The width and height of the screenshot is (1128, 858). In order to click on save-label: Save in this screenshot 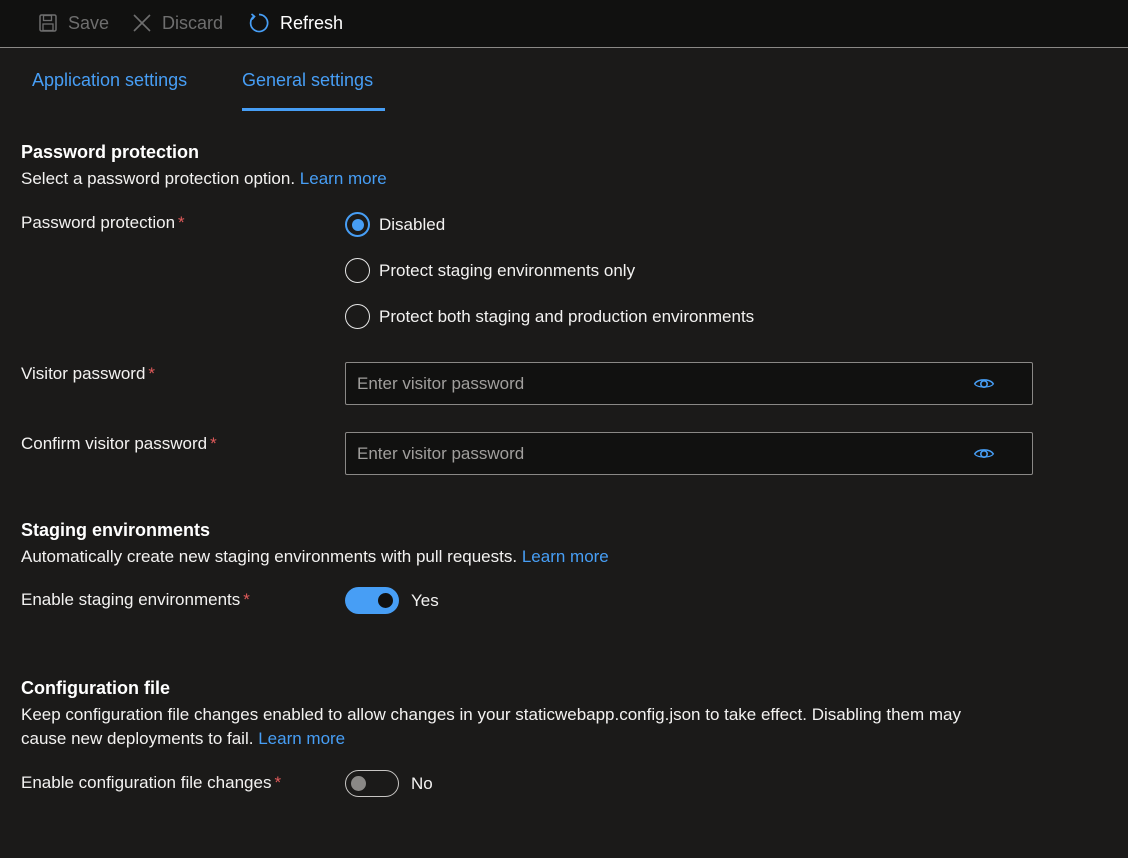, I will do `click(89, 22)`.